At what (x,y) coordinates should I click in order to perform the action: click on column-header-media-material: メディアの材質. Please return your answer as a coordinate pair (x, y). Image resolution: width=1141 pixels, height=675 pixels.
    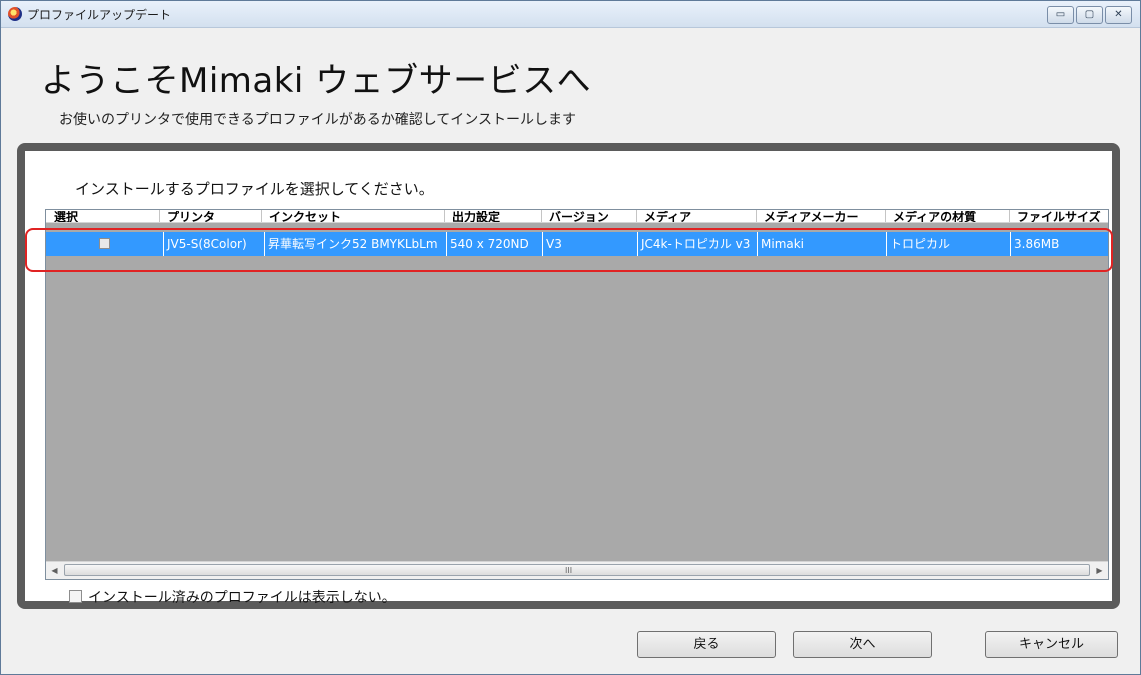
    Looking at the image, I should click on (950, 216).